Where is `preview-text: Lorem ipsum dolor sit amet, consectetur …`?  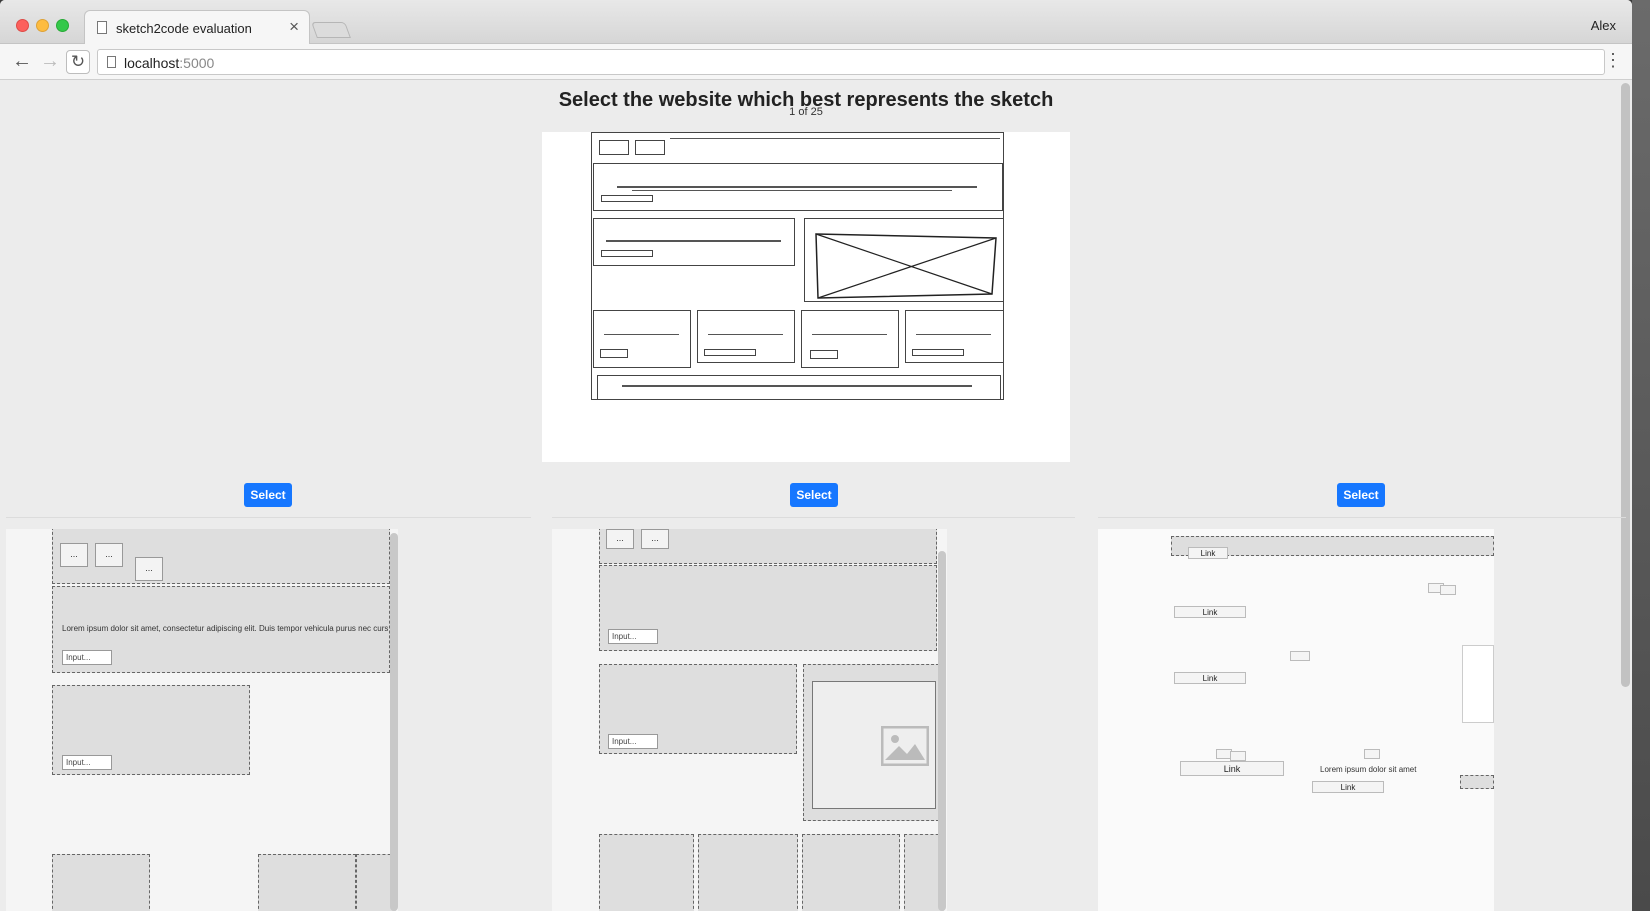
preview-text: Lorem ipsum dolor sit amet, consectetur … is located at coordinates (225, 628).